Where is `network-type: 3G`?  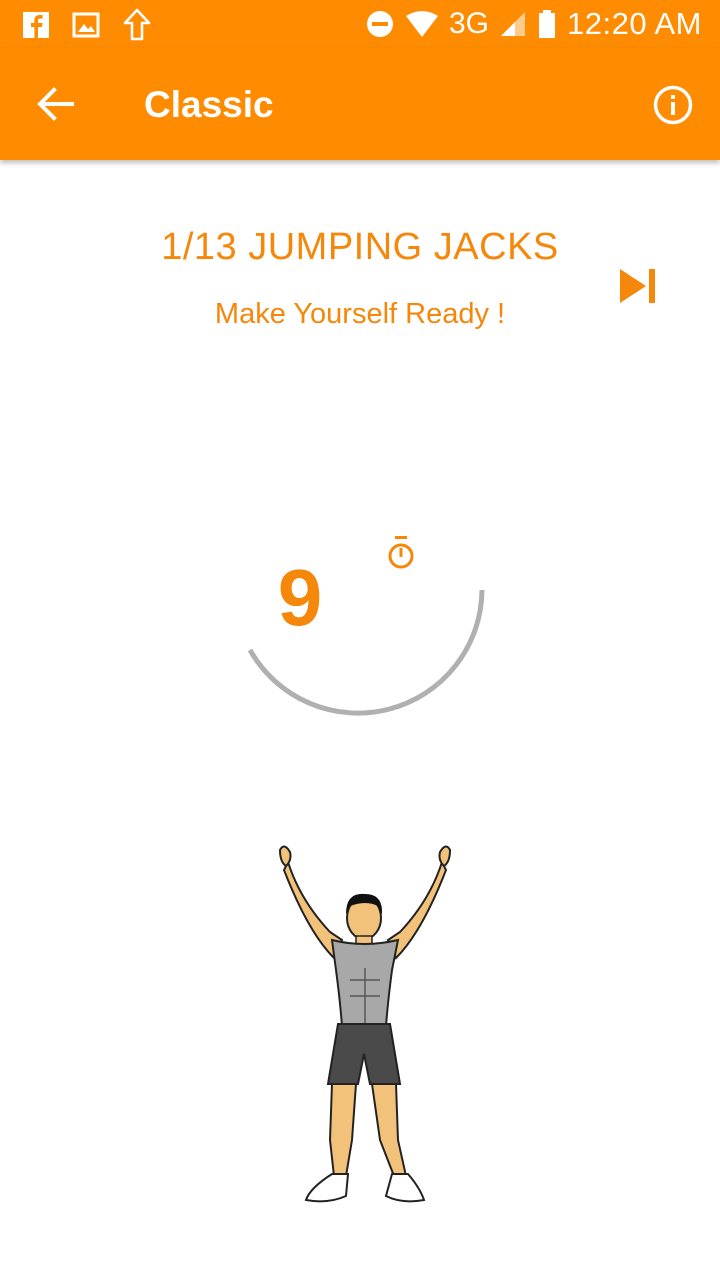 network-type: 3G is located at coordinates (469, 23).